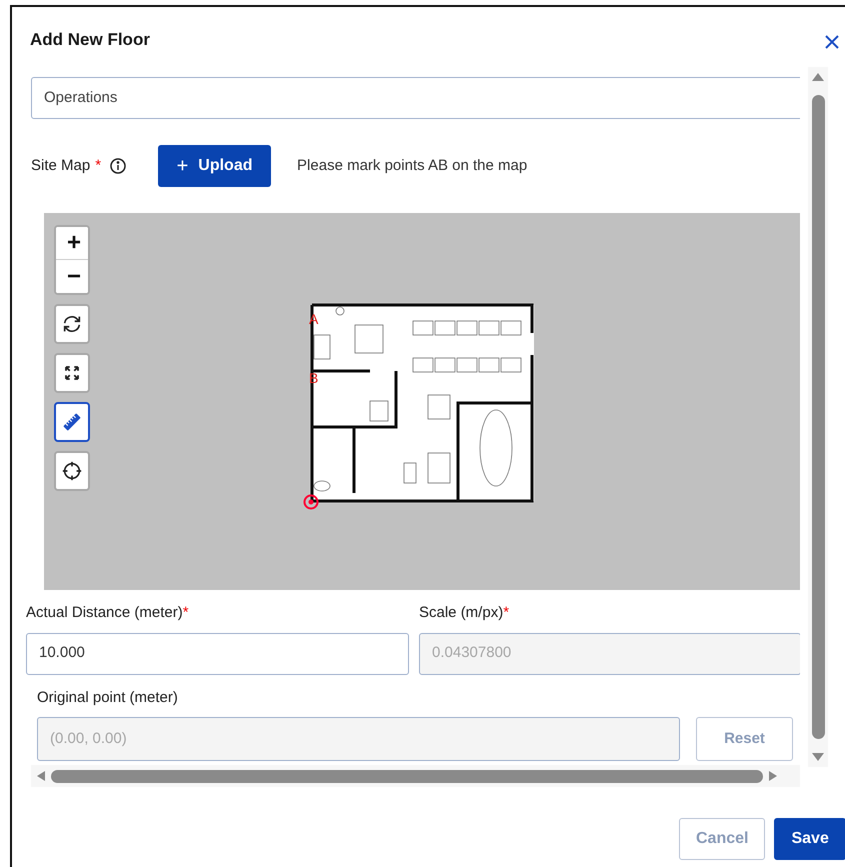 The height and width of the screenshot is (867, 845). What do you see at coordinates (311, 502) in the screenshot?
I see `origin-marker-icon` at bounding box center [311, 502].